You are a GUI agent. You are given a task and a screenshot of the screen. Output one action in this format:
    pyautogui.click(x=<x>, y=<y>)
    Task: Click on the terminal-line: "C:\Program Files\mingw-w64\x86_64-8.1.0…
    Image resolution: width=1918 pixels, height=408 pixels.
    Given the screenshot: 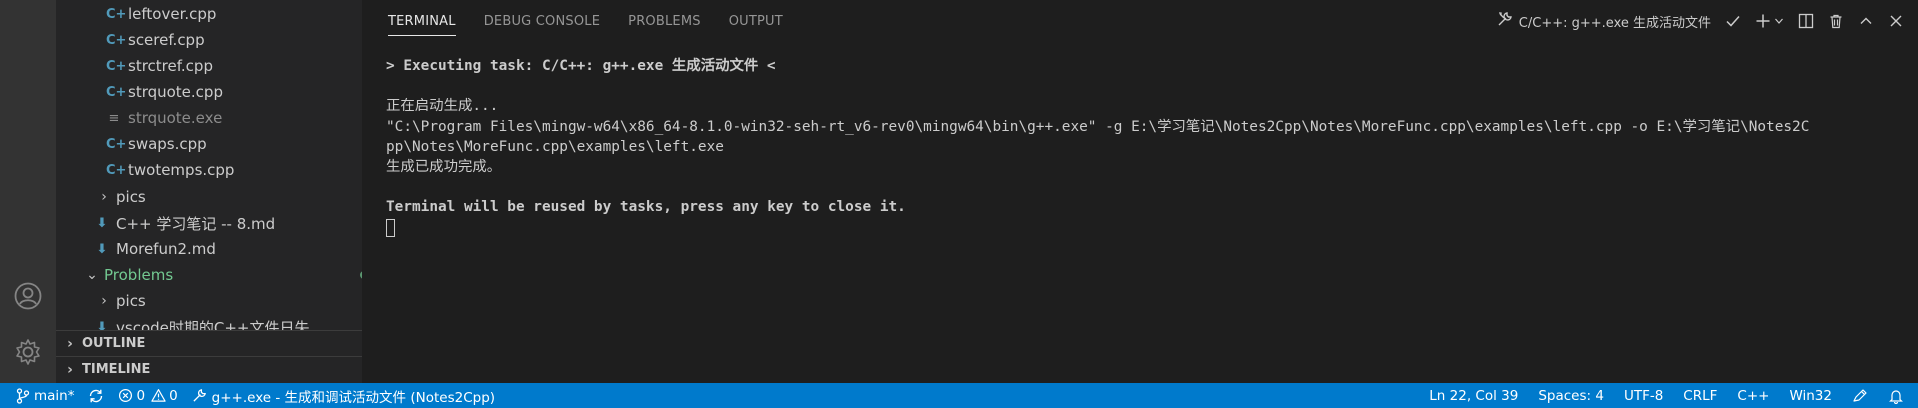 What is the action you would take?
    pyautogui.click(x=1098, y=126)
    